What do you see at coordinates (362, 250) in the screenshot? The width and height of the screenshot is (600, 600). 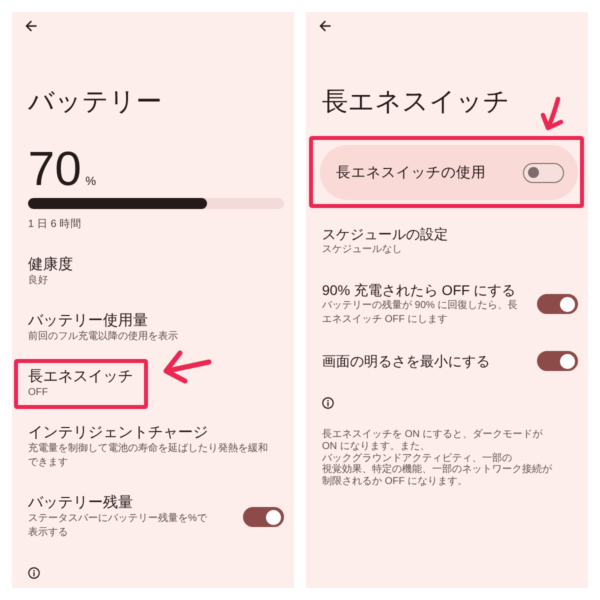 I see `setting-summary: スケジュールなし` at bounding box center [362, 250].